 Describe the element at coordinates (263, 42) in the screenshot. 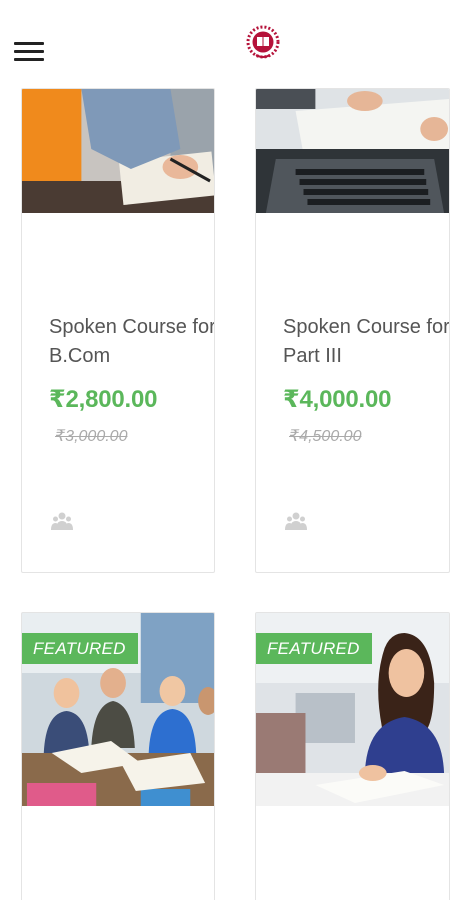

I see `institute-logo` at that location.